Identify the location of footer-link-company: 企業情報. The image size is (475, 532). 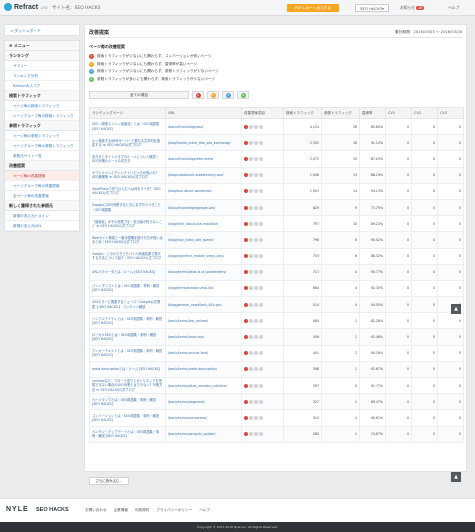
(121, 510).